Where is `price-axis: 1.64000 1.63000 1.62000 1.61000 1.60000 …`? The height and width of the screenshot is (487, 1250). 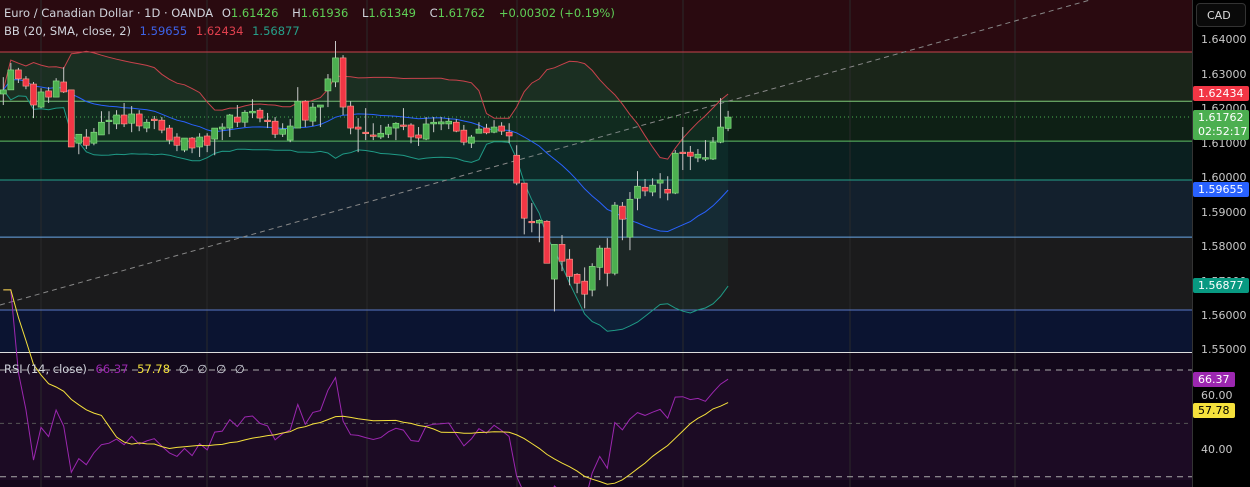 price-axis: 1.64000 1.63000 1.62000 1.61000 1.60000 … is located at coordinates (1221, 243).